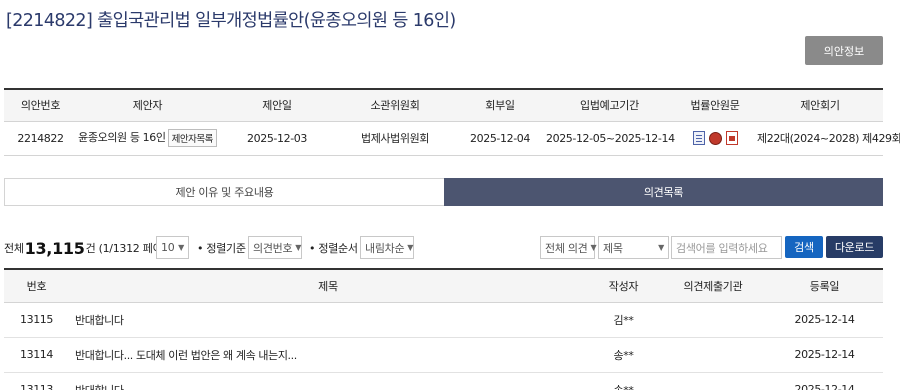  I want to click on pdf-icon, so click(731, 138).